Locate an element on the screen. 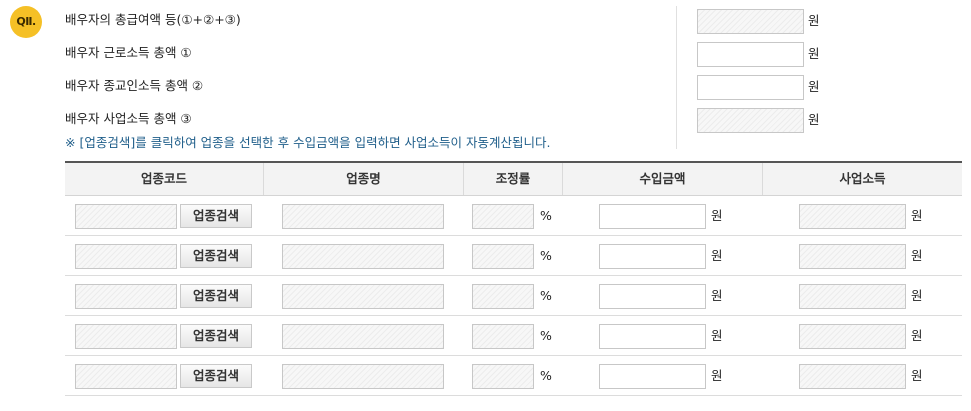 This screenshot has height=411, width=971. spouse-religious-income-input is located at coordinates (750, 87).